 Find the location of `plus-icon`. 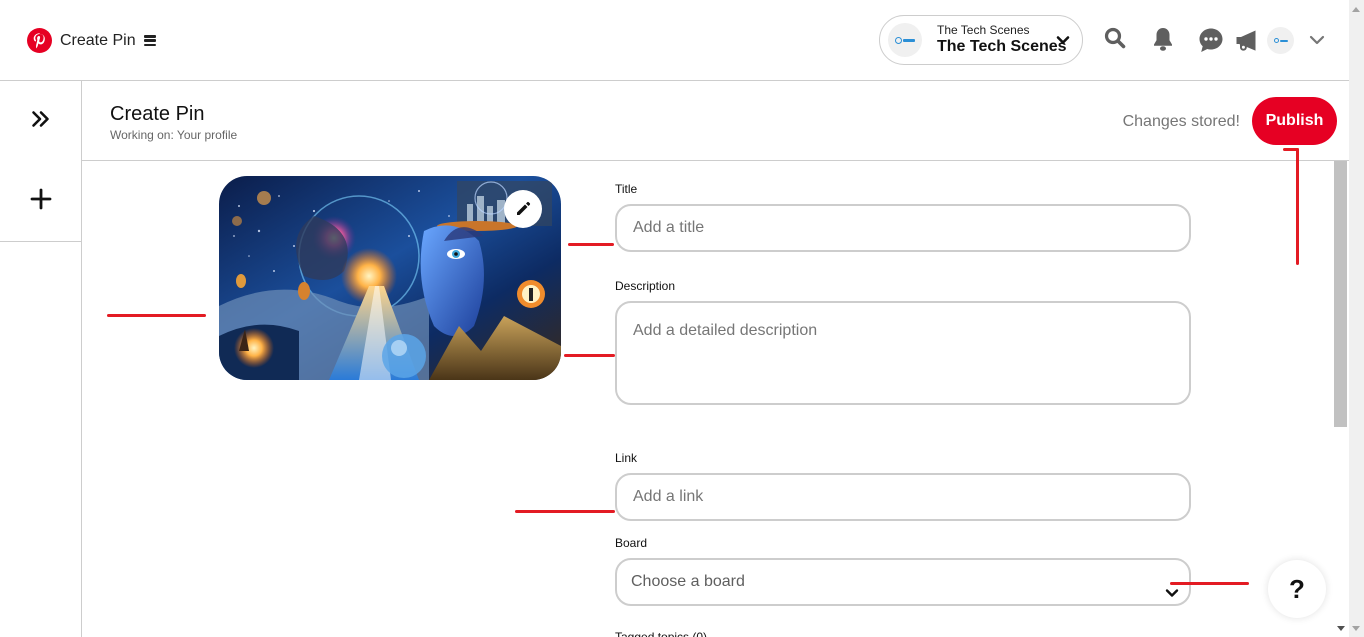

plus-icon is located at coordinates (41, 201).